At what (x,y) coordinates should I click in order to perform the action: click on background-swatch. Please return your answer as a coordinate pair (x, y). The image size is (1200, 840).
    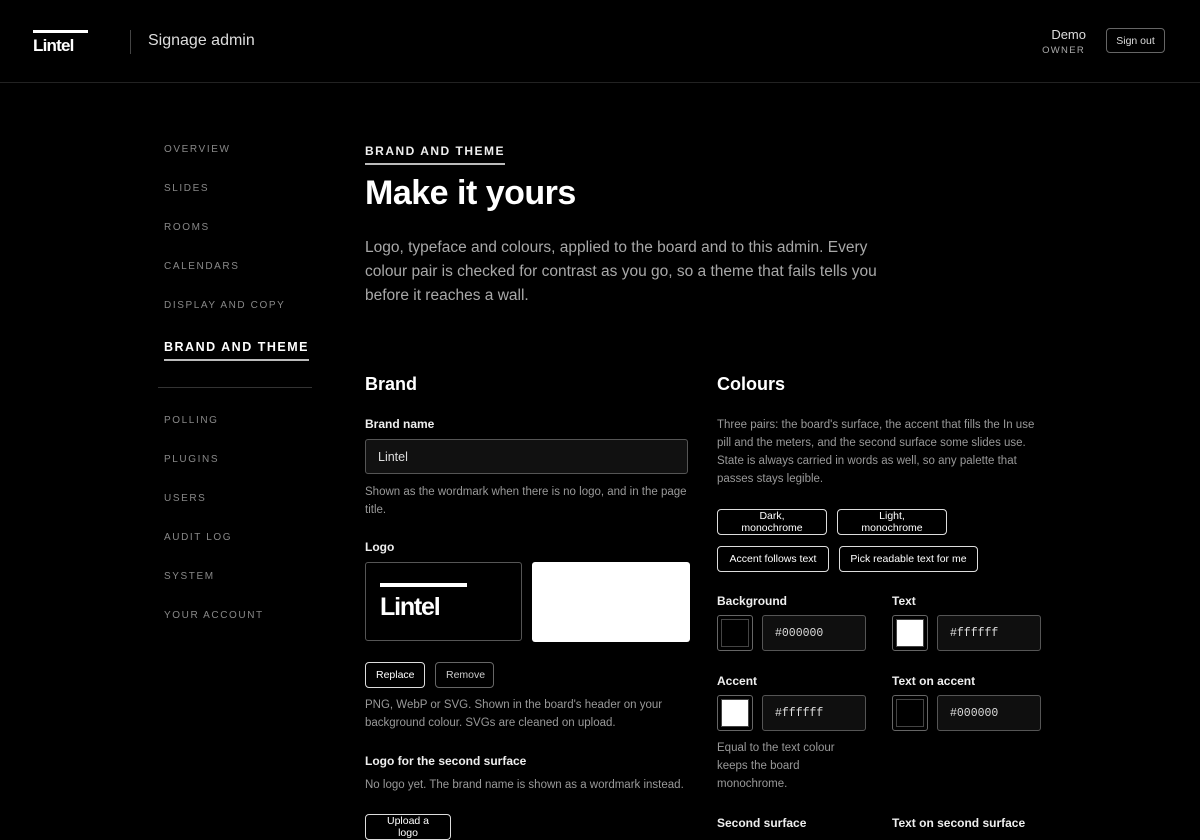
    Looking at the image, I should click on (735, 633).